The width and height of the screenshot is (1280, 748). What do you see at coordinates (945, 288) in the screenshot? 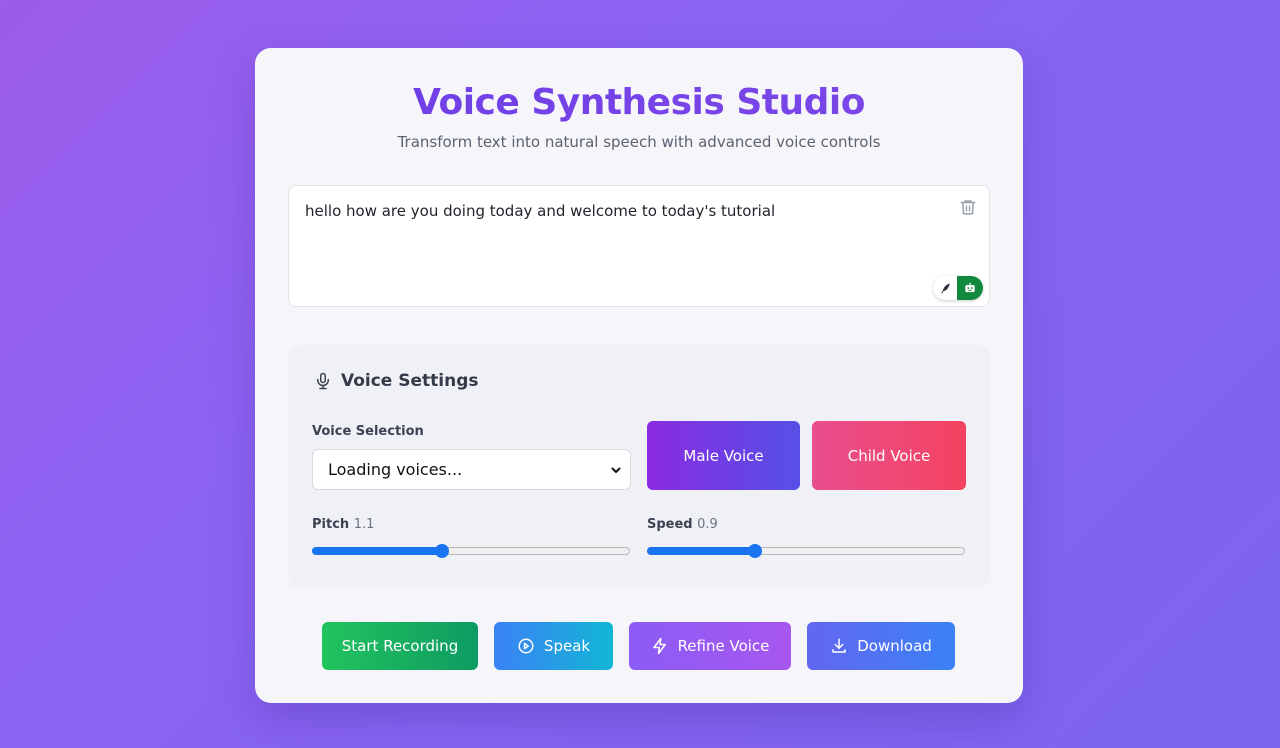
I see `quill-icon` at bounding box center [945, 288].